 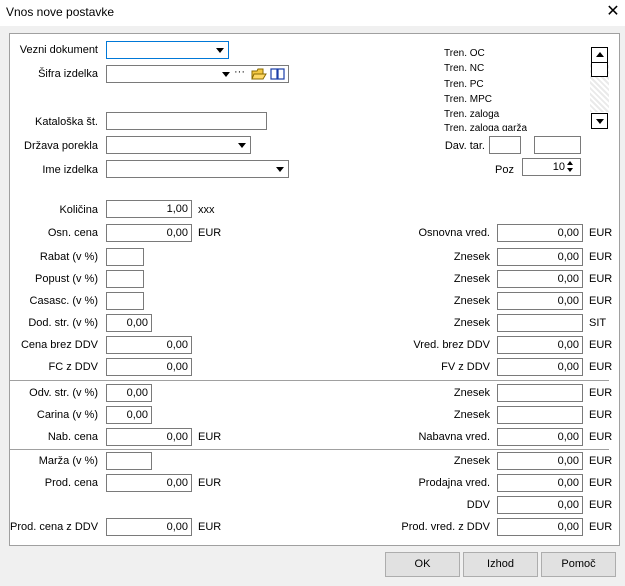 What do you see at coordinates (468, 99) in the screenshot?
I see `tren-mpc-label: Tren. MPC` at bounding box center [468, 99].